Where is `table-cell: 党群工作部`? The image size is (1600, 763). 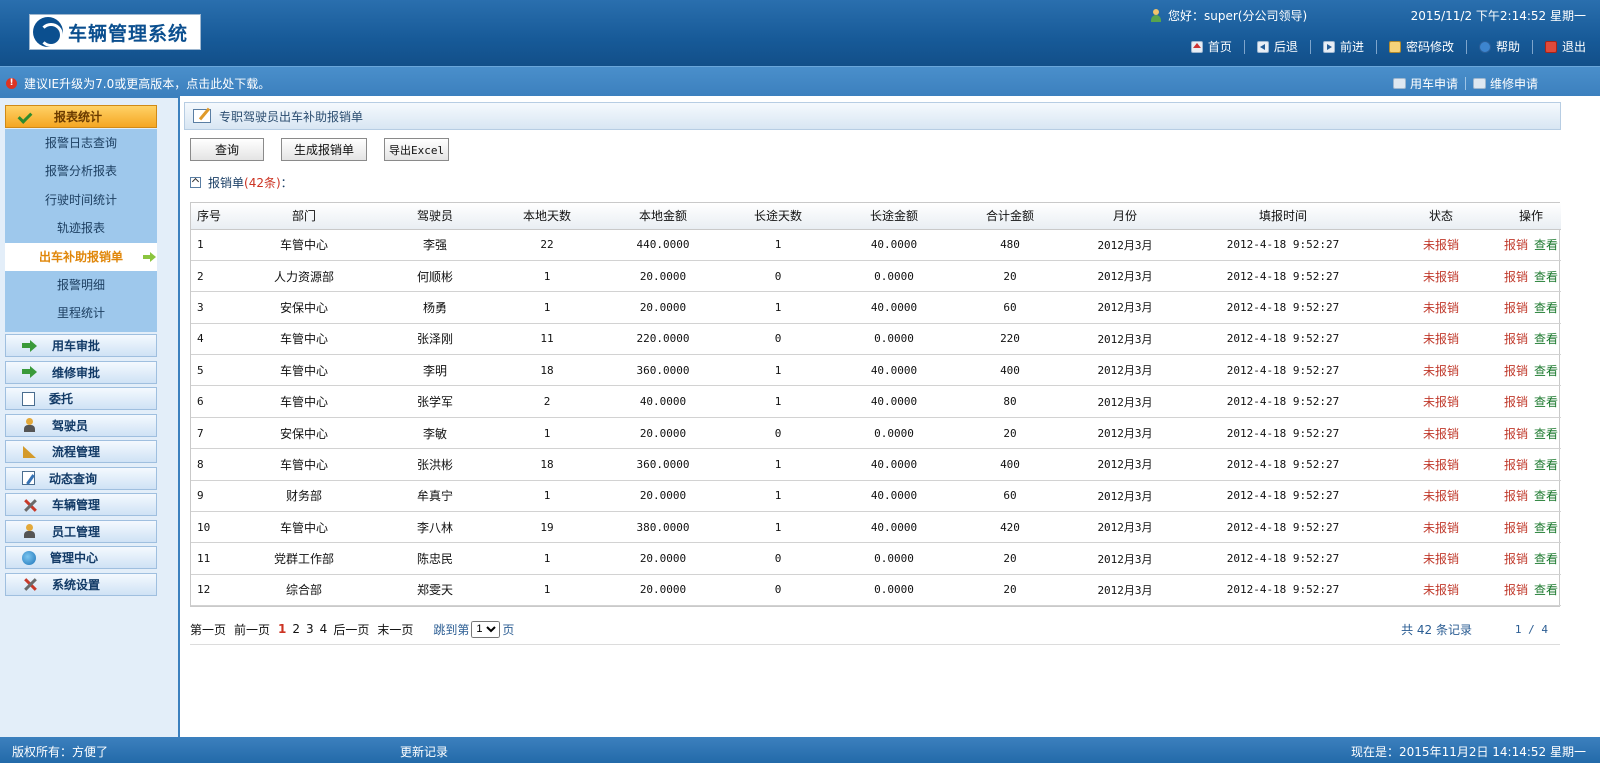 table-cell: 党群工作部 is located at coordinates (304, 558).